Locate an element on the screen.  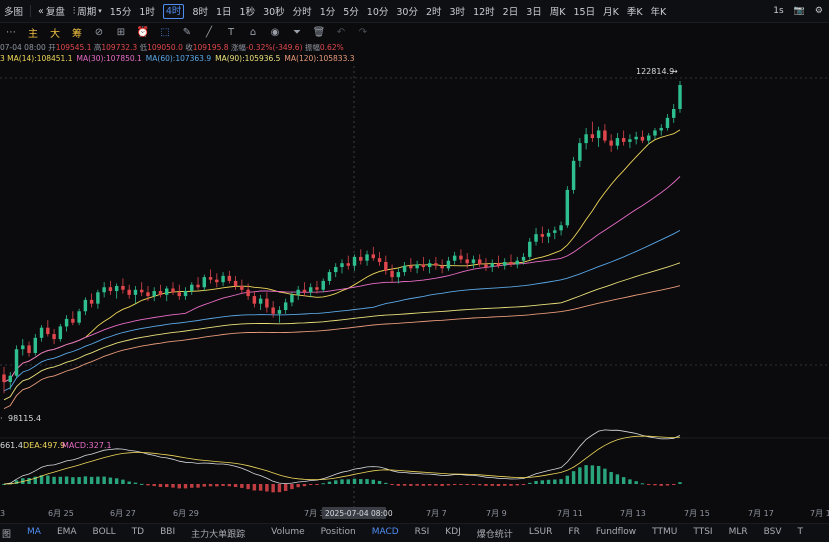
x-tick-label: 7月 13 is located at coordinates (633, 513).